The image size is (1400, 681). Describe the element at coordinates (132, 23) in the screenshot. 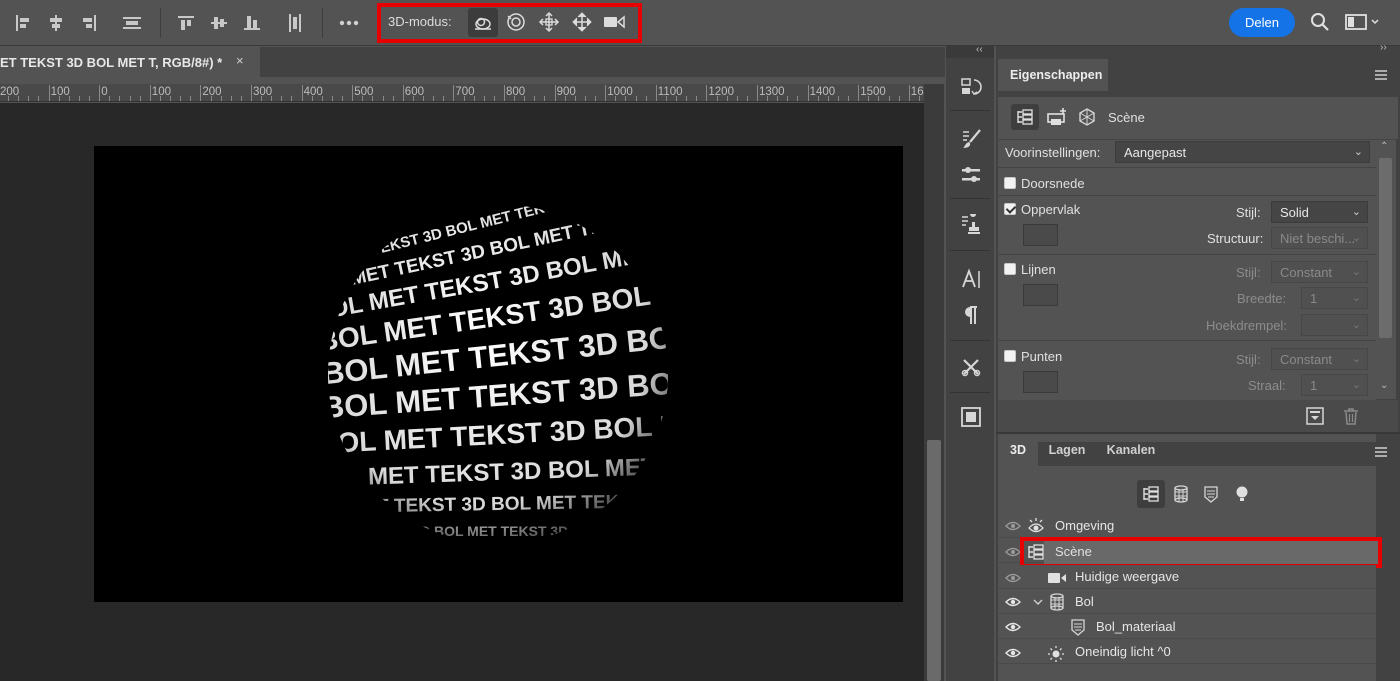

I see `distribute-horizontal-icon` at that location.